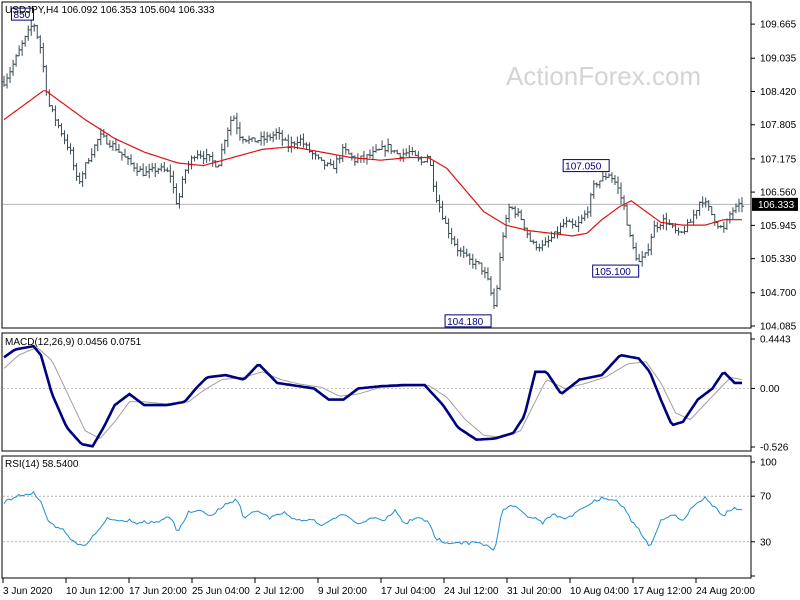 This screenshot has height=600, width=800. What do you see at coordinates (778, 92) in the screenshot?
I see `price-y-tick-label: 108.420` at bounding box center [778, 92].